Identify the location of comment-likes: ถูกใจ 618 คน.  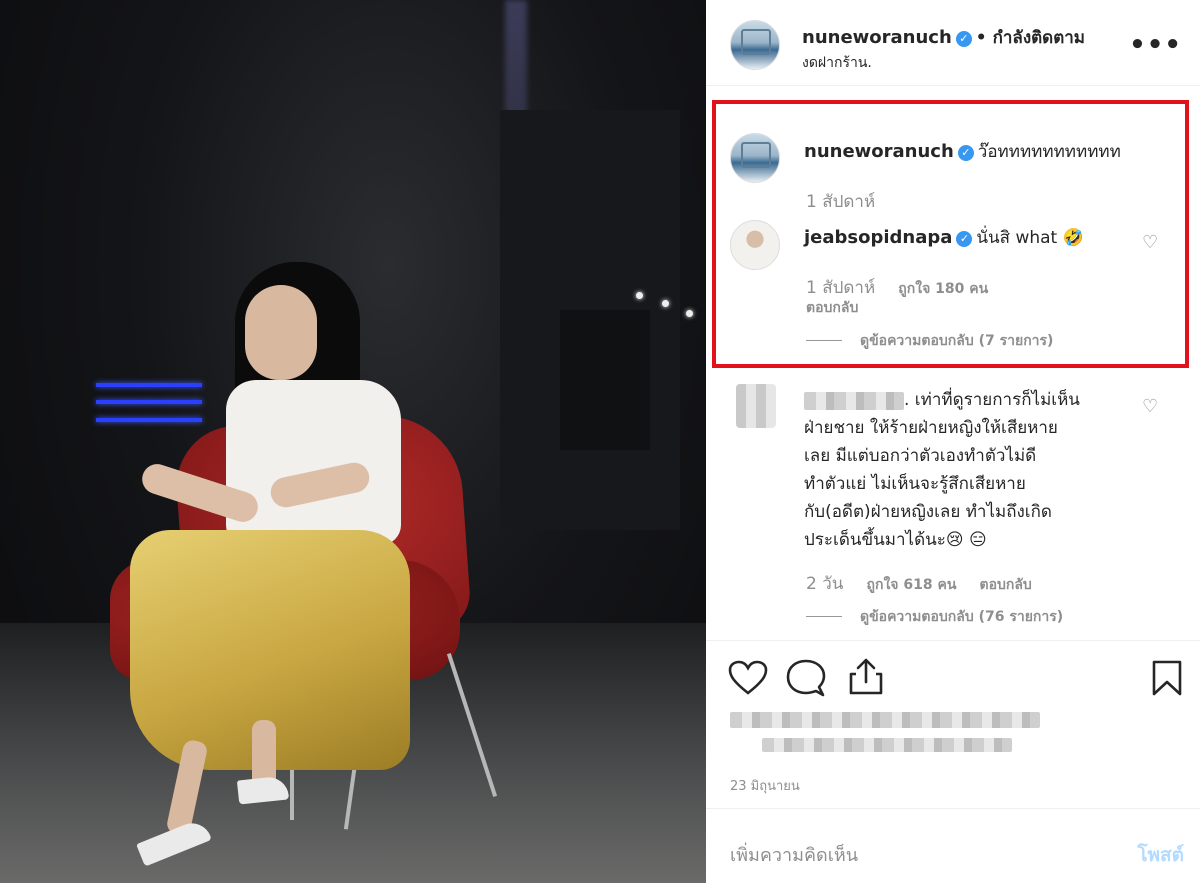
(911, 585).